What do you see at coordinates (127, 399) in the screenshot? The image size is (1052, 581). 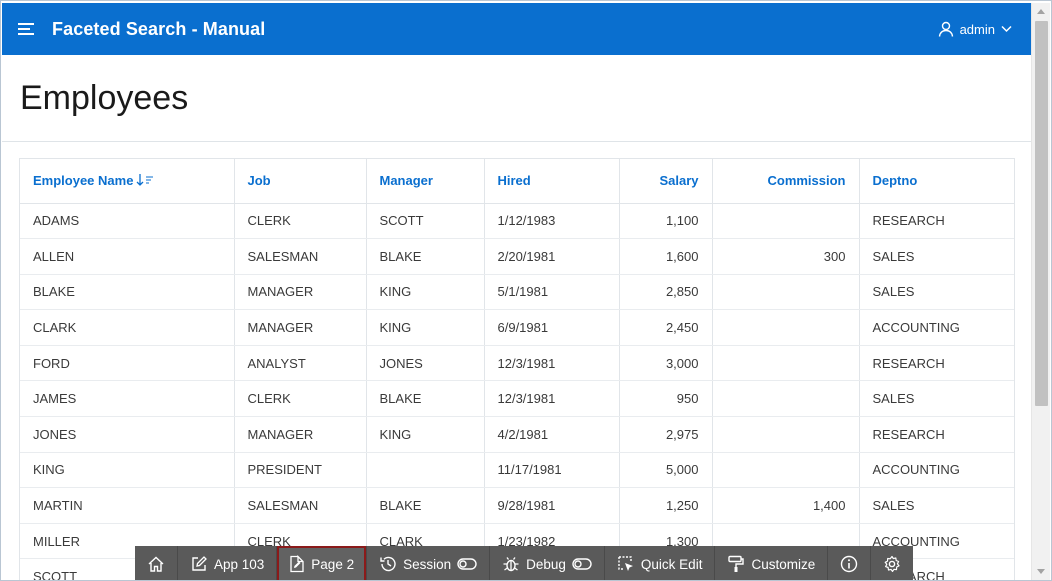 I see `cell-employee-name: JAMES` at bounding box center [127, 399].